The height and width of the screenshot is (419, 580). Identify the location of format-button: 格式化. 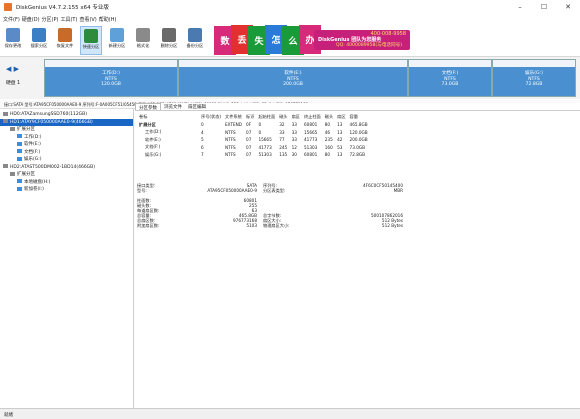
(143, 40).